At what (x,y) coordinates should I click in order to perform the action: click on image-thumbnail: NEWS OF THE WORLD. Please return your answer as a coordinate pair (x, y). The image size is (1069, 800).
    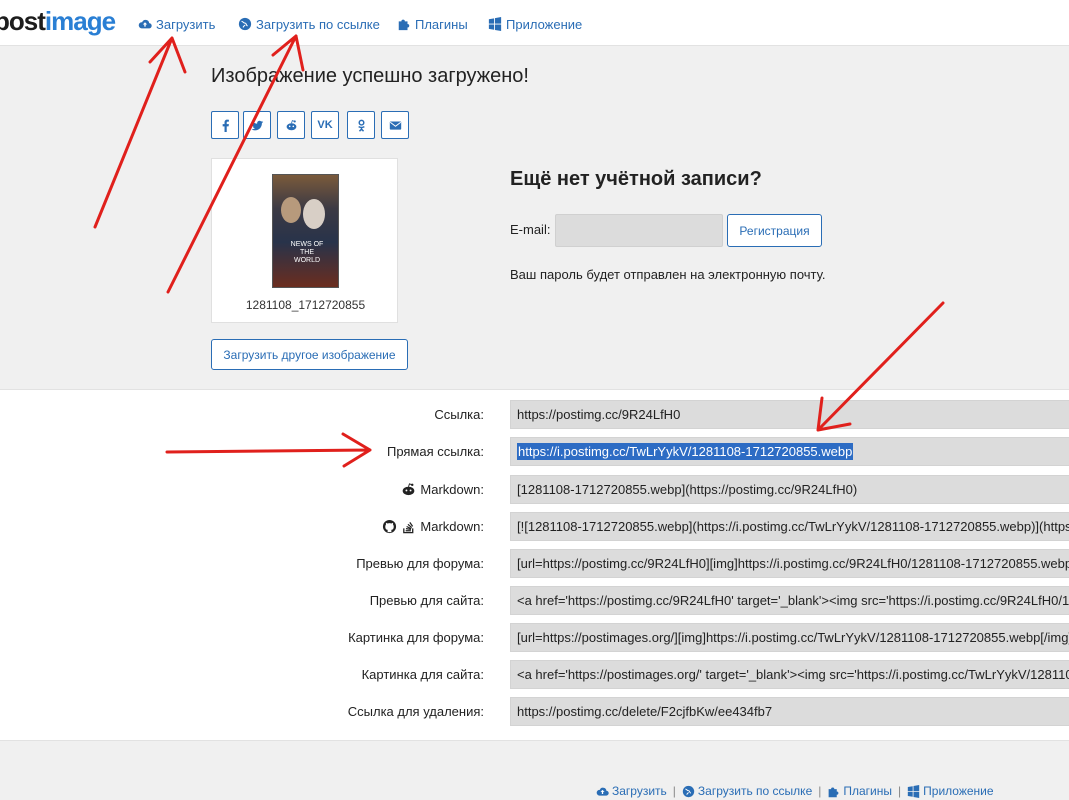
    Looking at the image, I should click on (305, 231).